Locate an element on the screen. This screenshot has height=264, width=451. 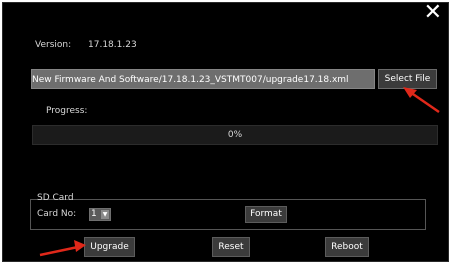
card-no-value: 1 is located at coordinates (94, 214).